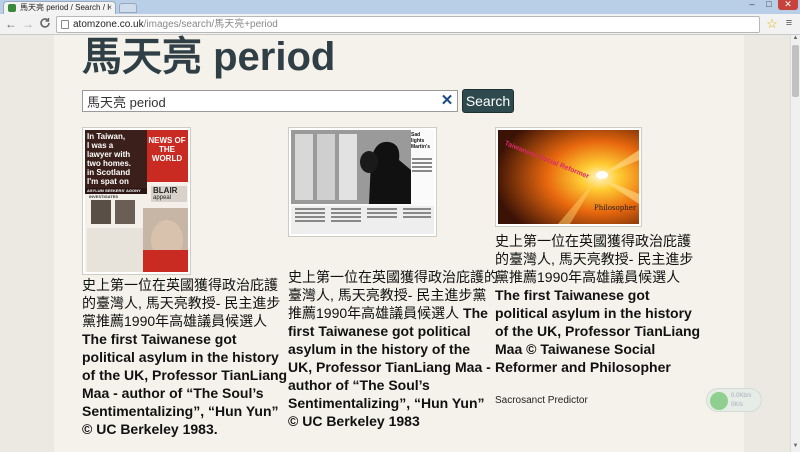  I want to click on headline-line: I'm spat on, so click(108, 181).